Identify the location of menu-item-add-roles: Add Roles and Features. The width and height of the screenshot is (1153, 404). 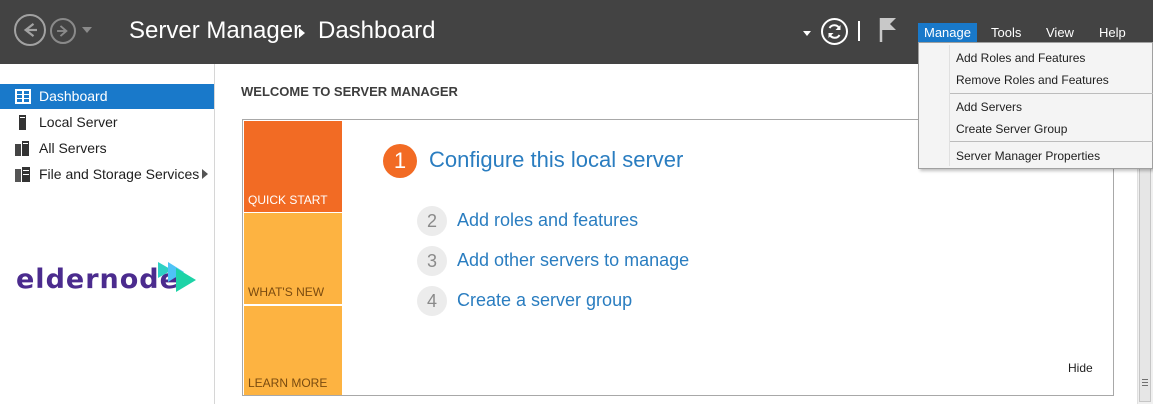
(1020, 58).